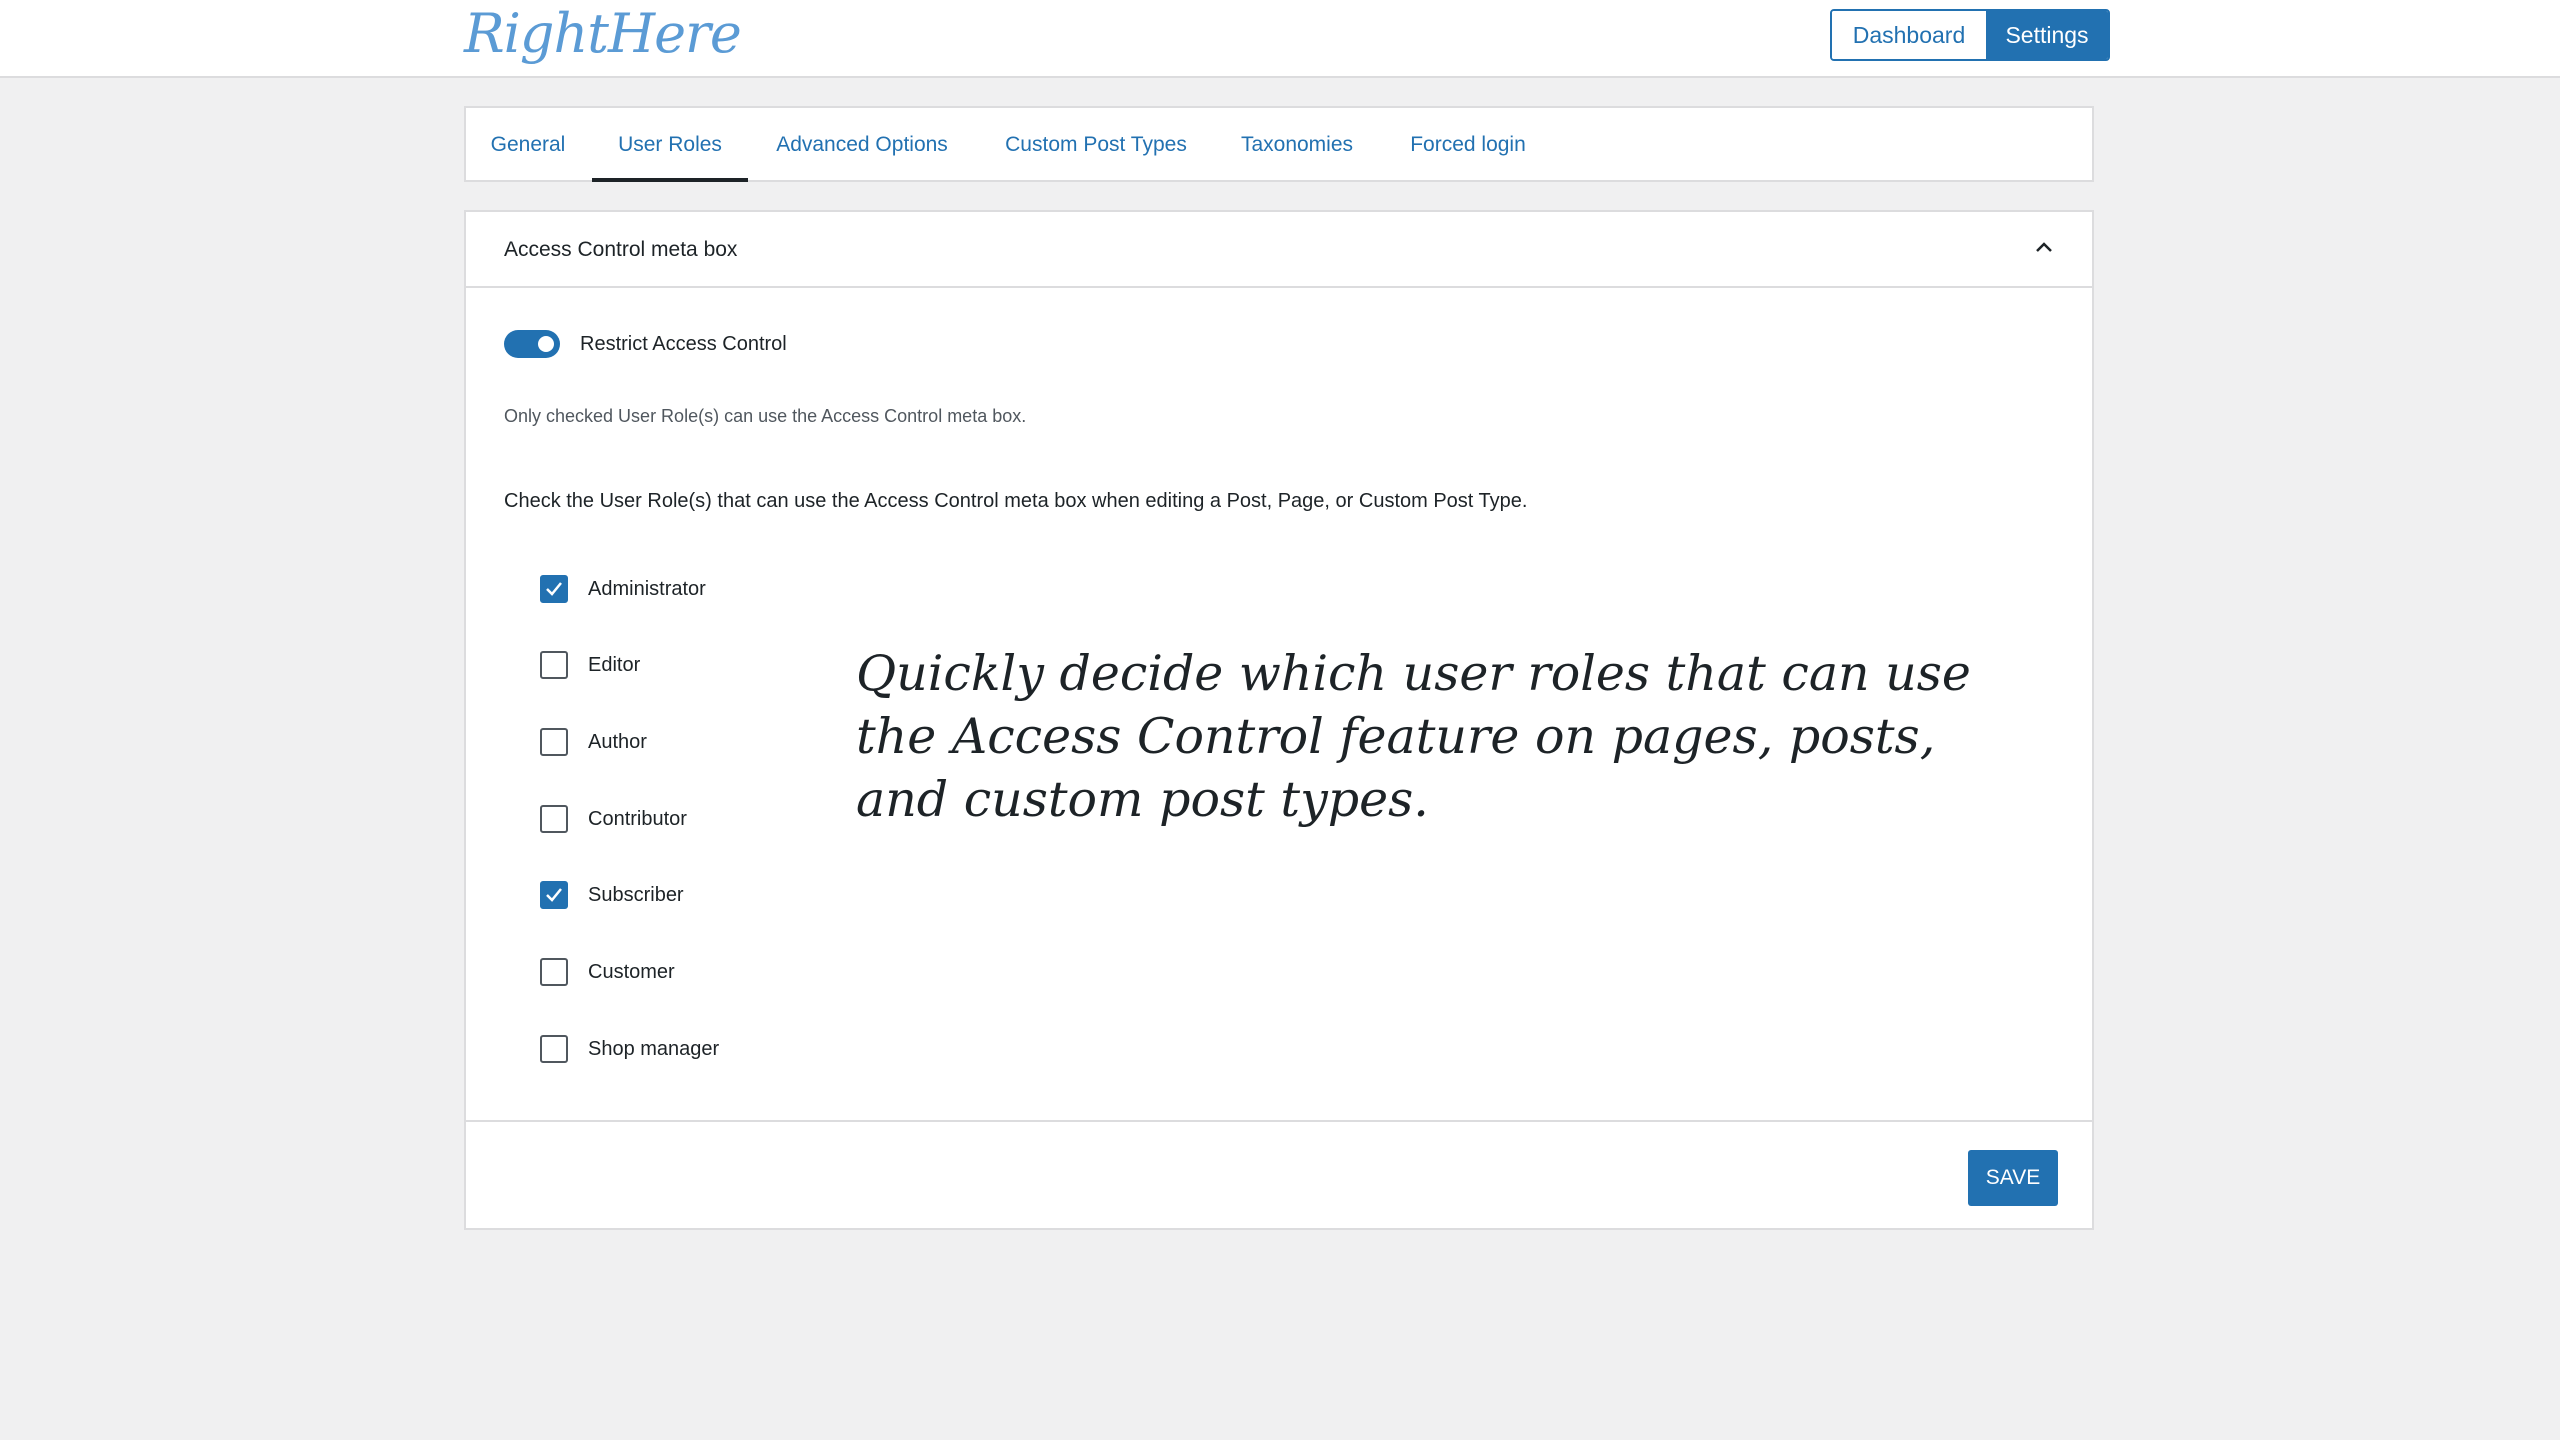  I want to click on role-label: Editor, so click(614, 664).